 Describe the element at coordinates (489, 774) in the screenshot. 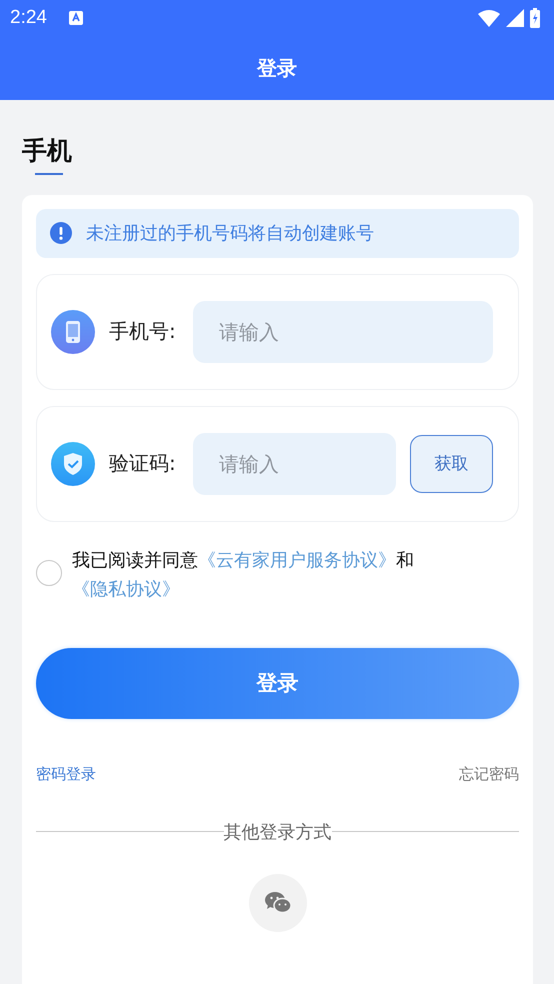

I see `forgot-password-link: 忘记密码` at that location.